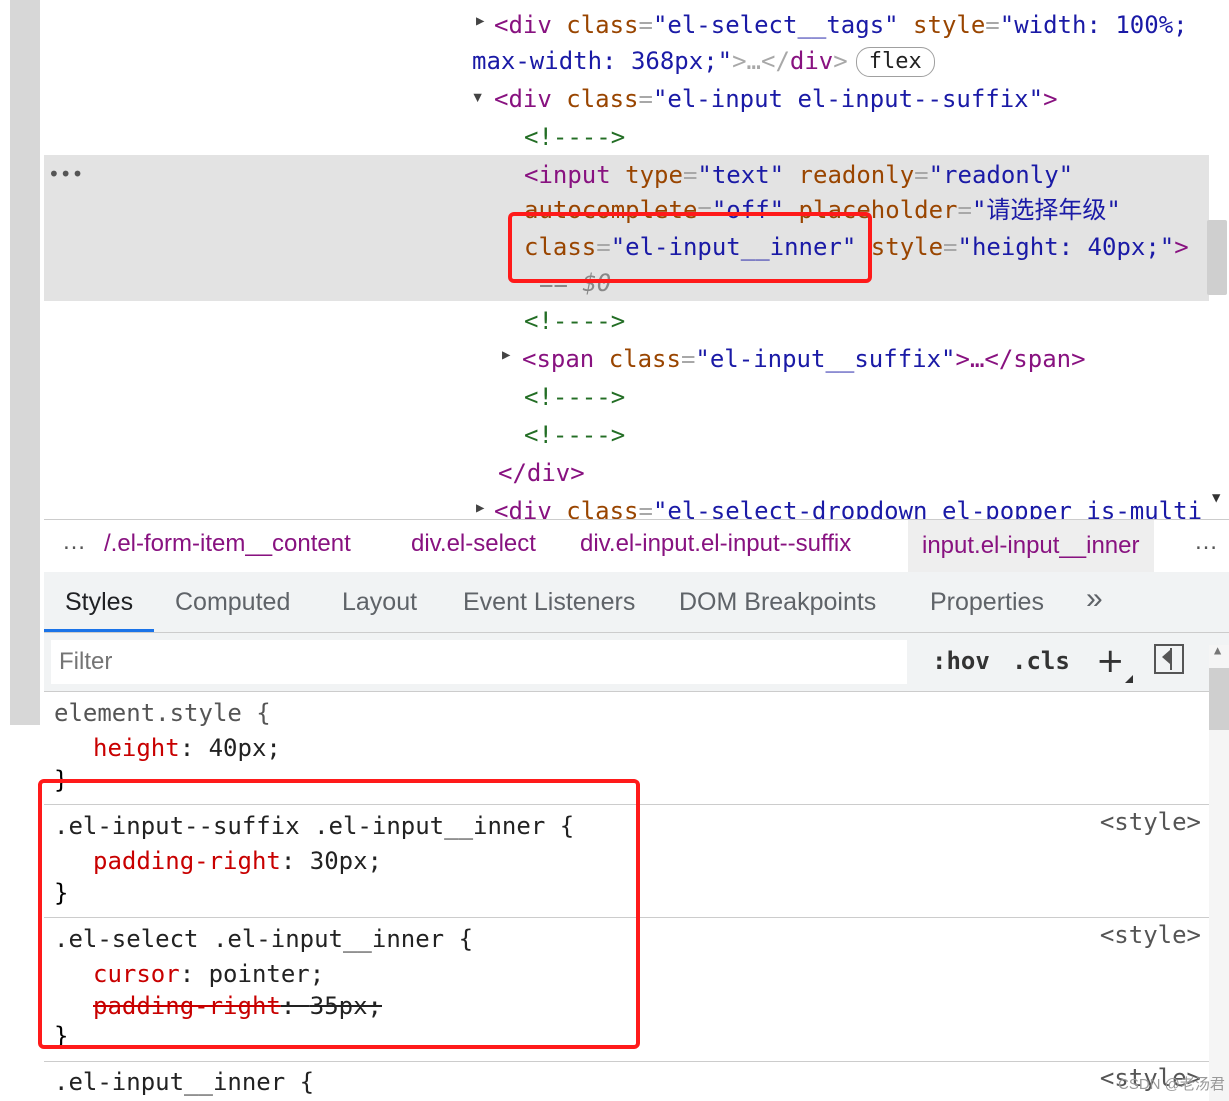 The image size is (1229, 1101). What do you see at coordinates (99, 602) in the screenshot?
I see `tab-styles: Styles` at bounding box center [99, 602].